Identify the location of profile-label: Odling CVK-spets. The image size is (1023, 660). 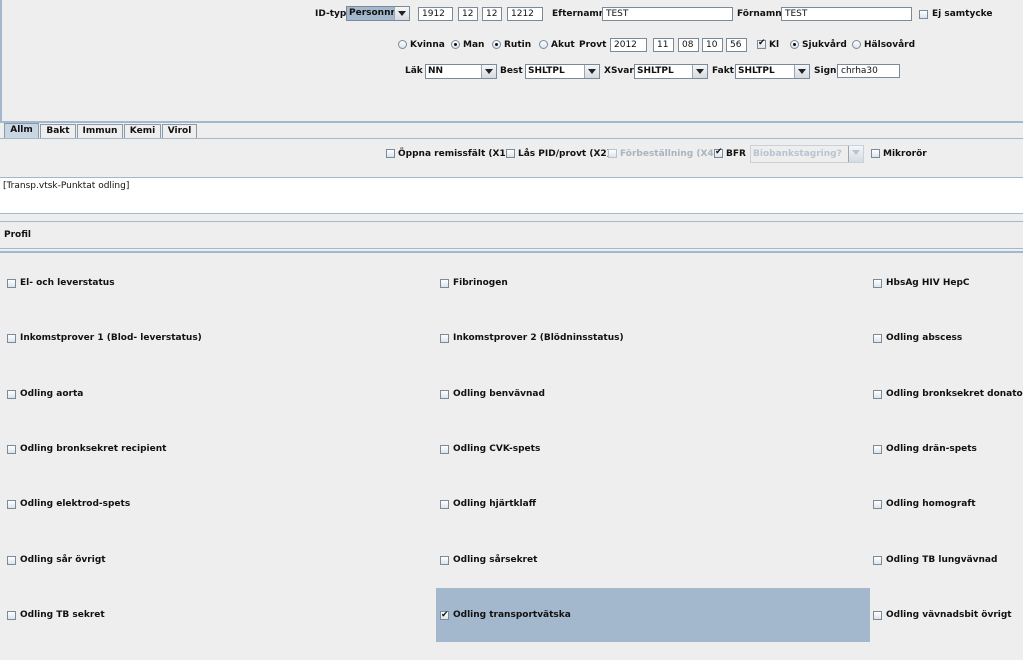
(497, 449).